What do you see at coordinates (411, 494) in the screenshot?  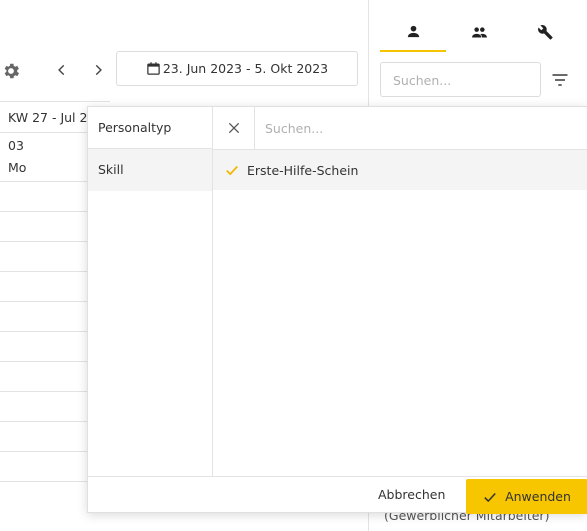 I see `cancel-button: Abbrechen` at bounding box center [411, 494].